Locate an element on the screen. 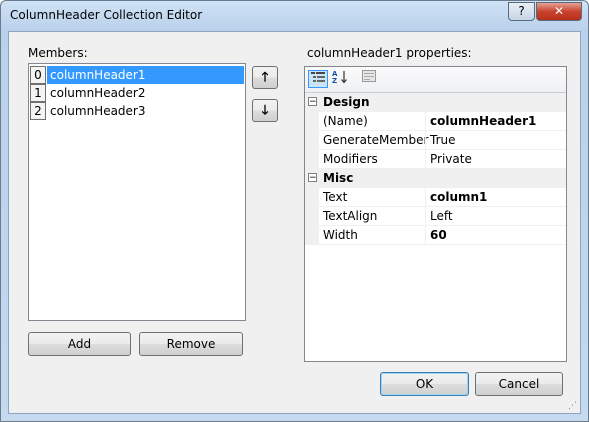 The width and height of the screenshot is (589, 422). list-item: 2 columnHeader3 is located at coordinates (137, 111).